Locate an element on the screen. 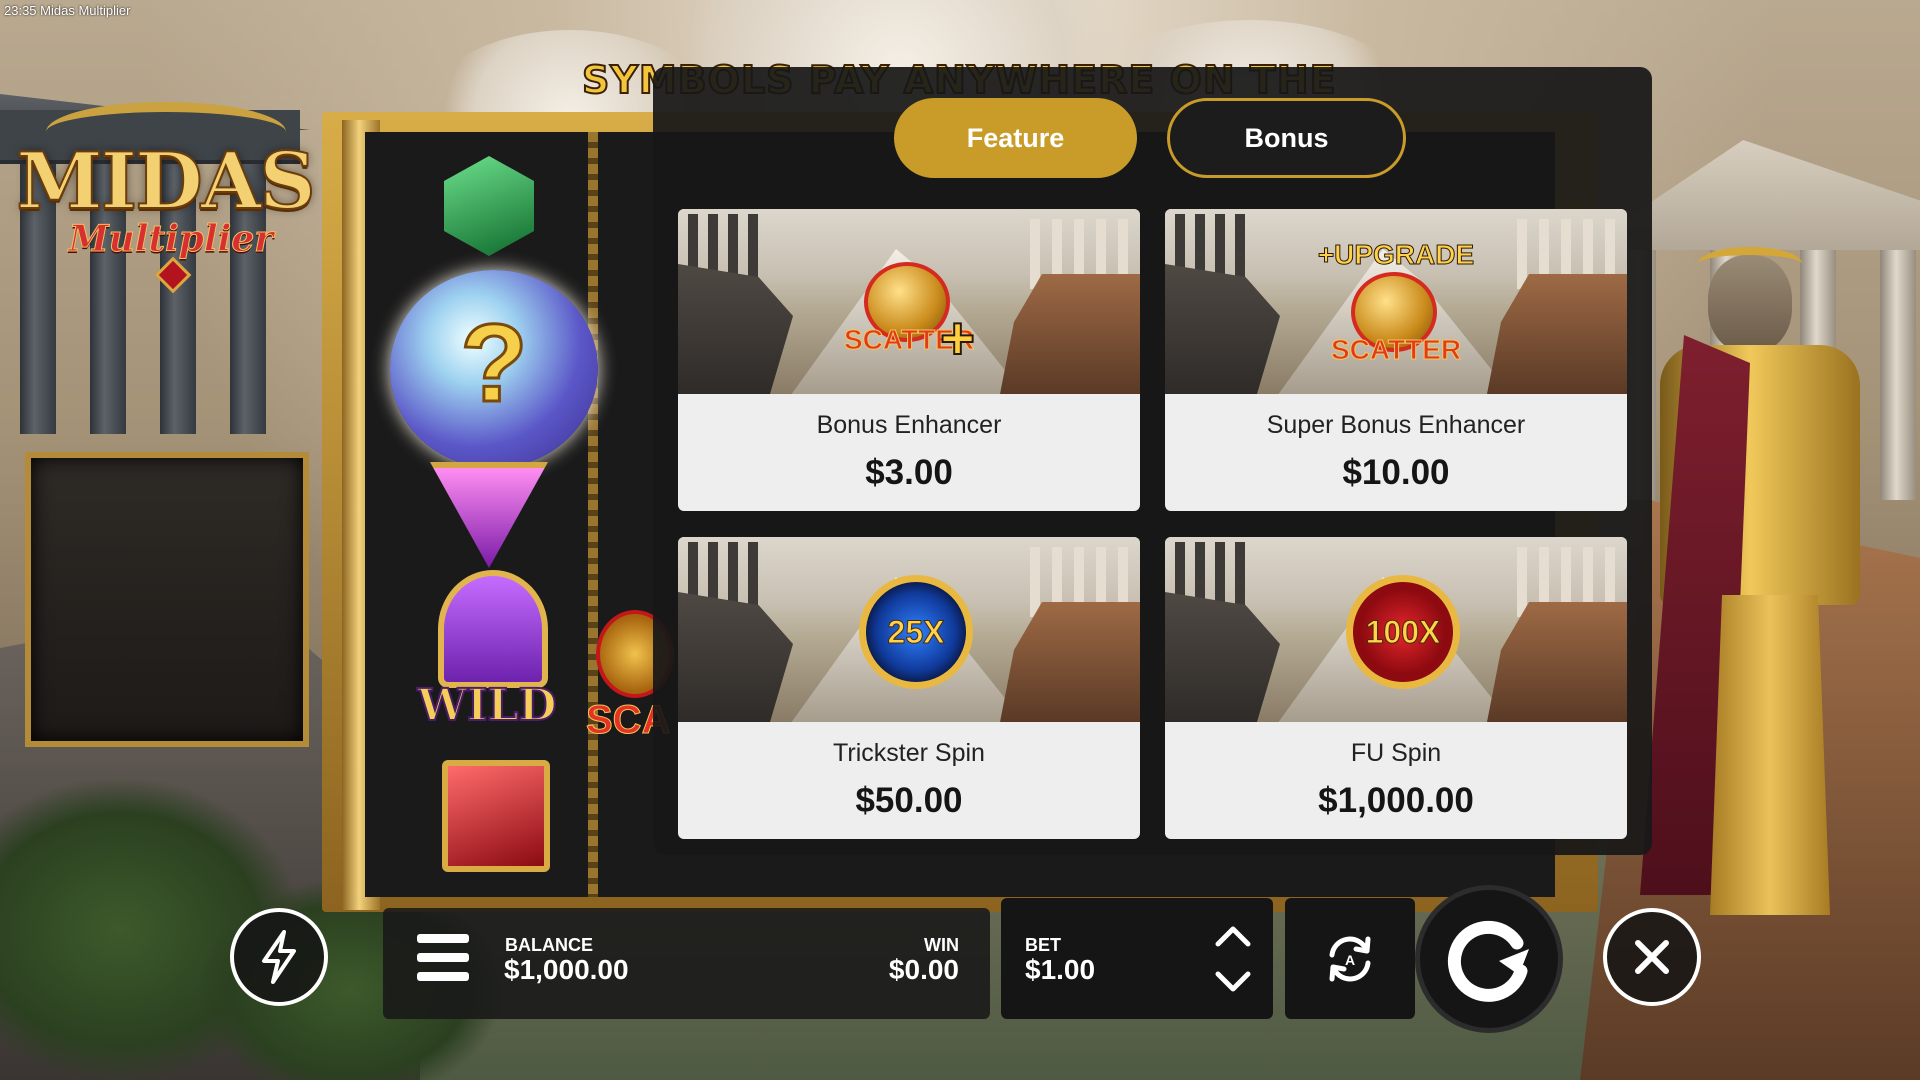  emblem-text: SCATTER is located at coordinates (1396, 350).